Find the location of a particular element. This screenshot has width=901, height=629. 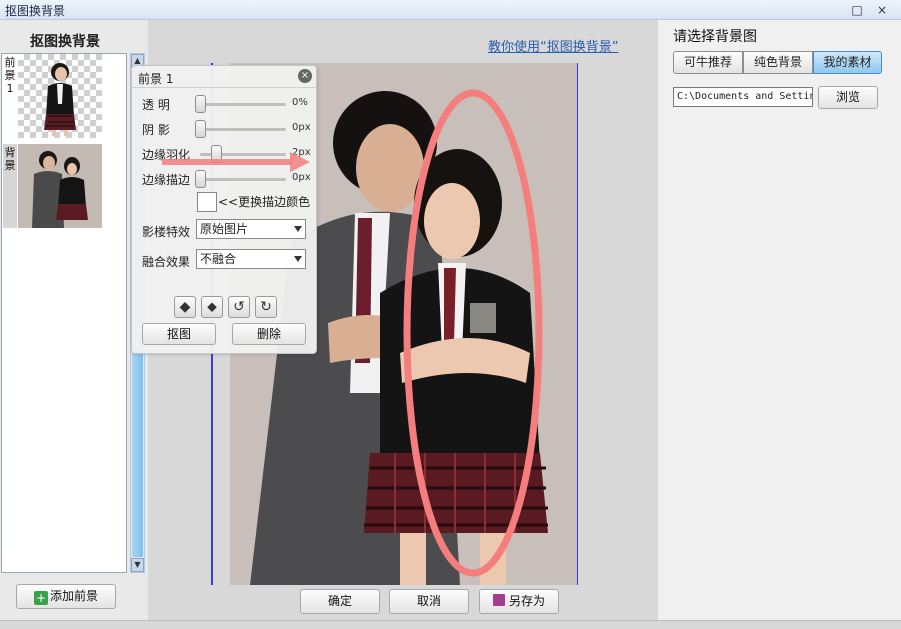

tab-solid-color: 纯色背景 is located at coordinates (778, 62).